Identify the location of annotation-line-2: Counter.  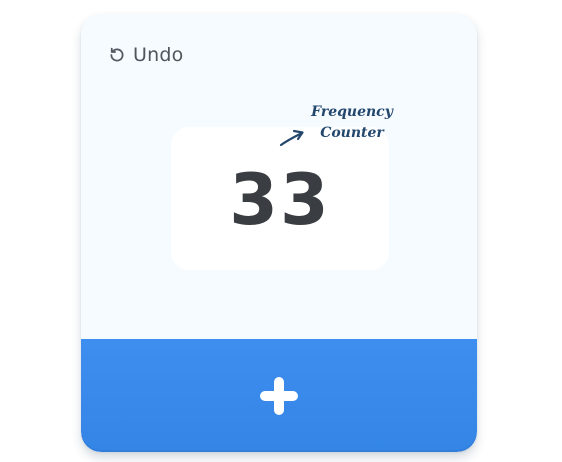
(352, 133).